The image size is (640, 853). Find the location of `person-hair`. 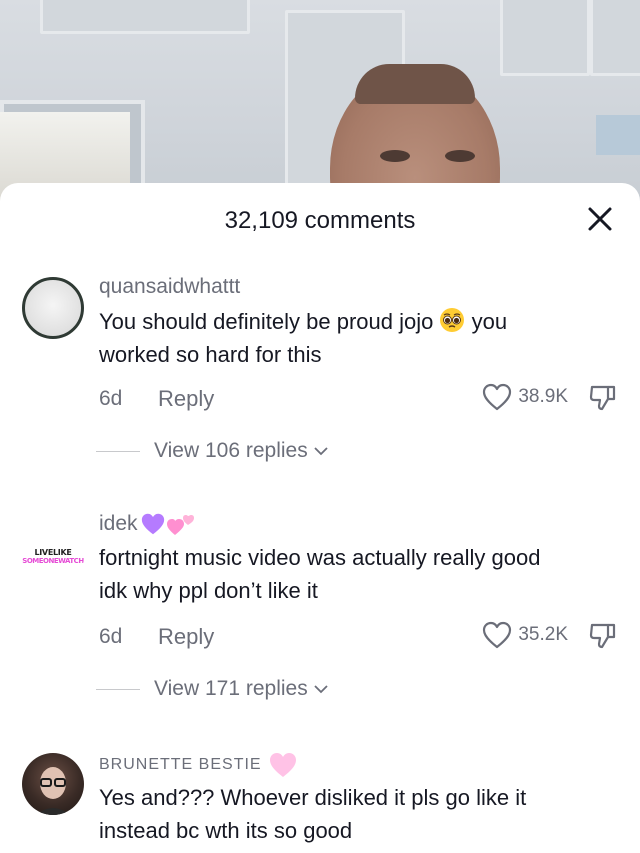

person-hair is located at coordinates (415, 84).